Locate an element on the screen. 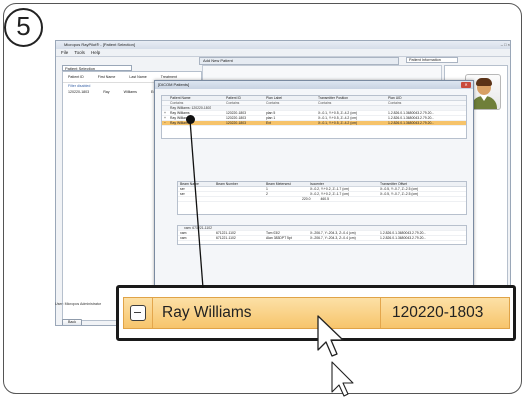  menu-help: Help is located at coordinates (95, 52).